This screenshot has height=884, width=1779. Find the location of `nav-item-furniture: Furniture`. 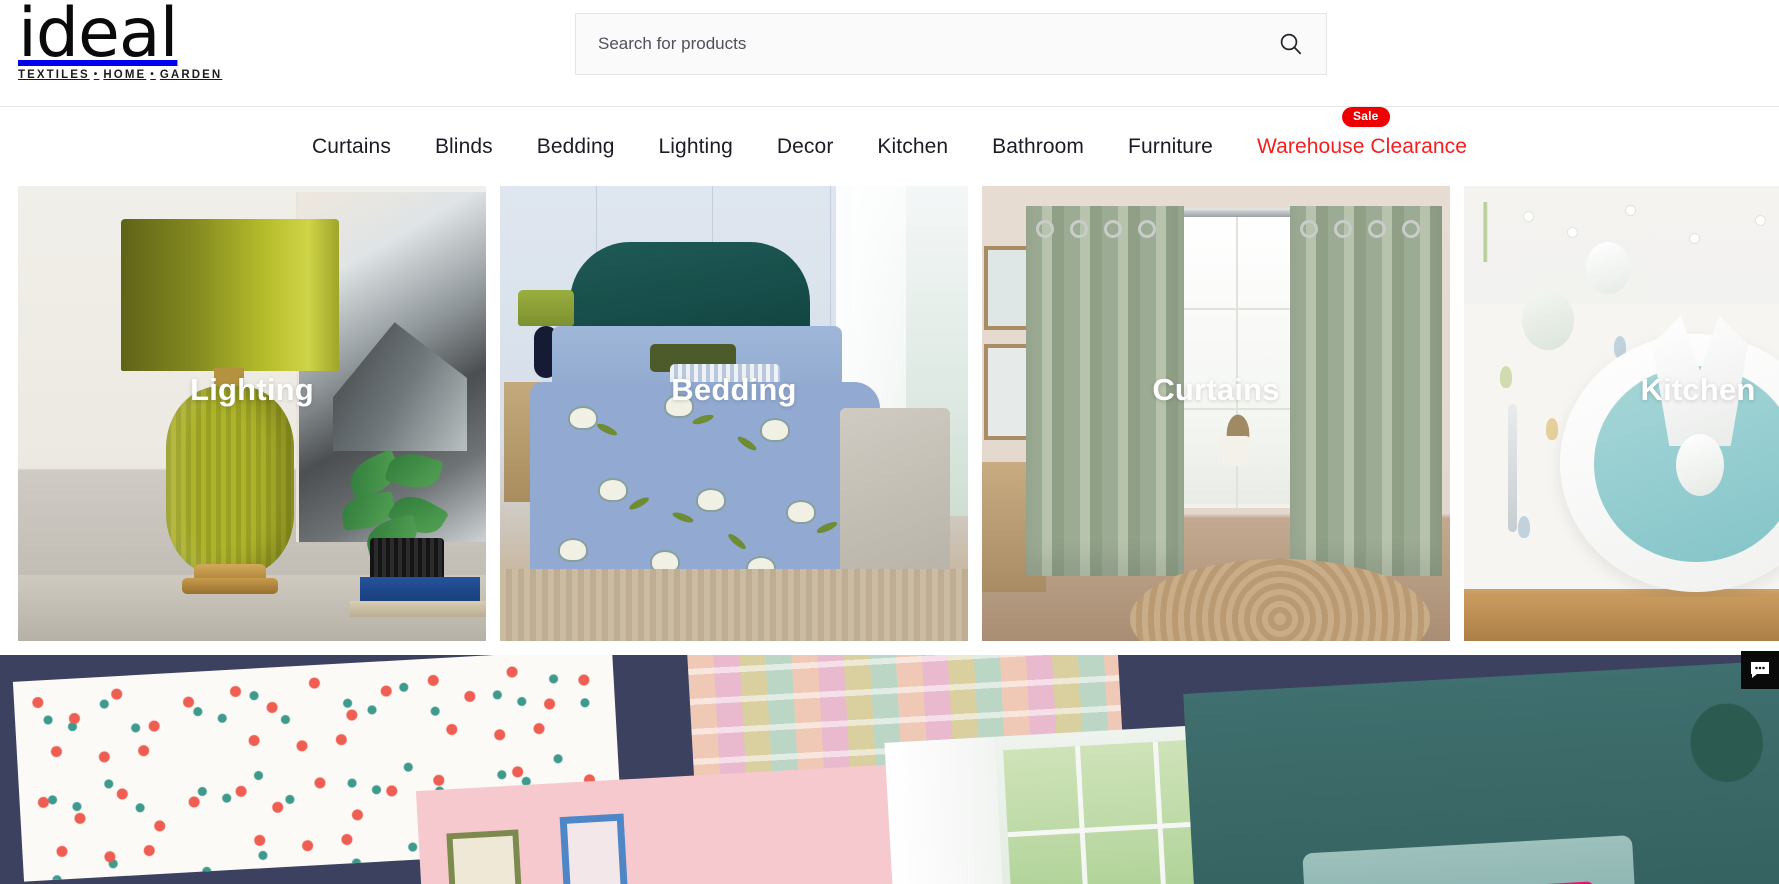

nav-item-furniture: Furniture is located at coordinates (1170, 147).